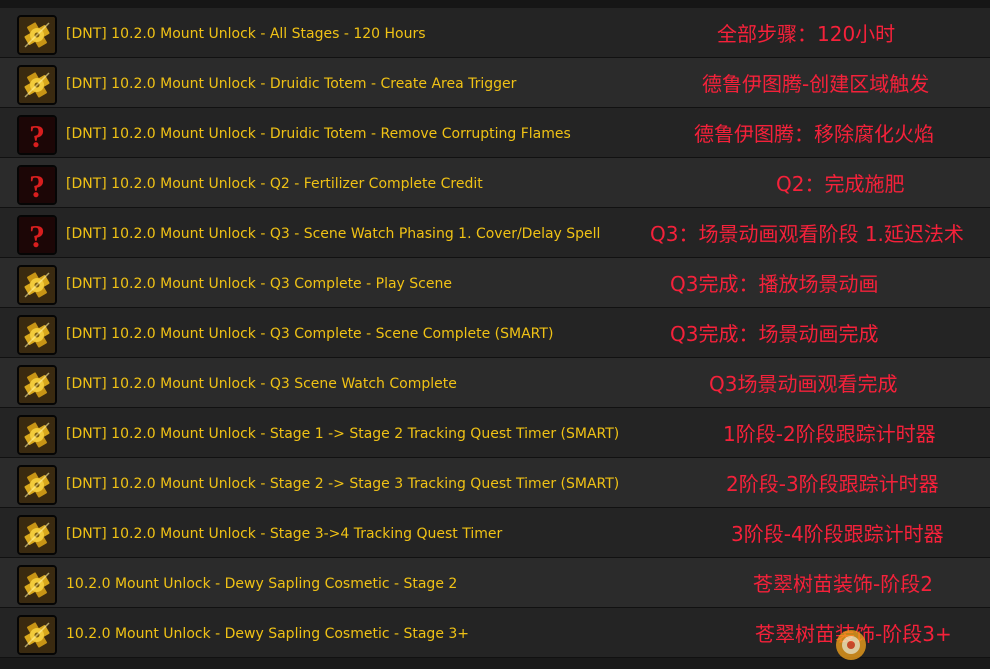 This screenshot has height=669, width=990. What do you see at coordinates (837, 534) in the screenshot?
I see `translation-annotation: 3阶段-4阶段跟踪计时器` at bounding box center [837, 534].